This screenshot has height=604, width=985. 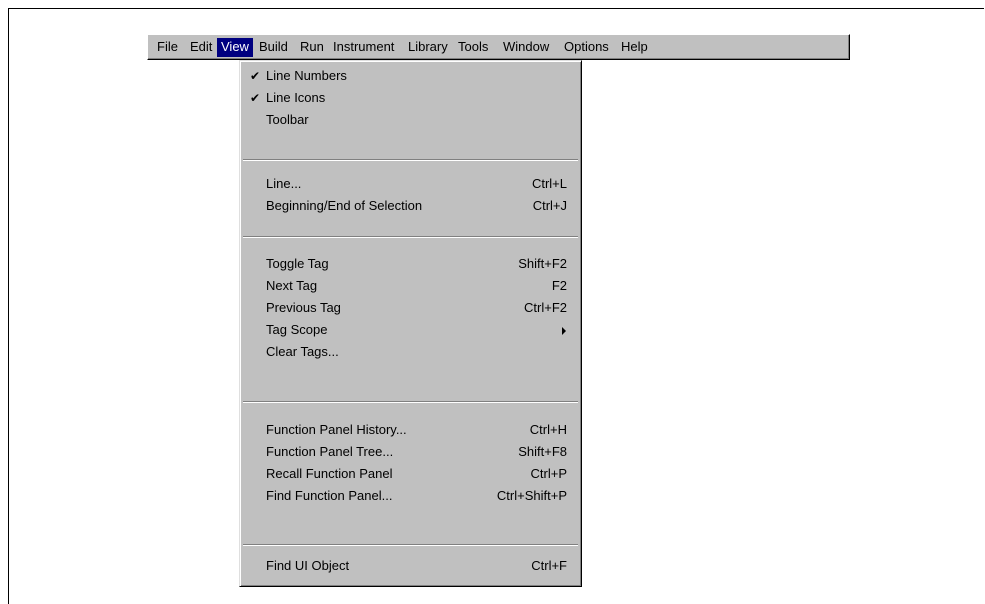 What do you see at coordinates (548, 473) in the screenshot?
I see `menu-item-shortcut: Ctrl+P` at bounding box center [548, 473].